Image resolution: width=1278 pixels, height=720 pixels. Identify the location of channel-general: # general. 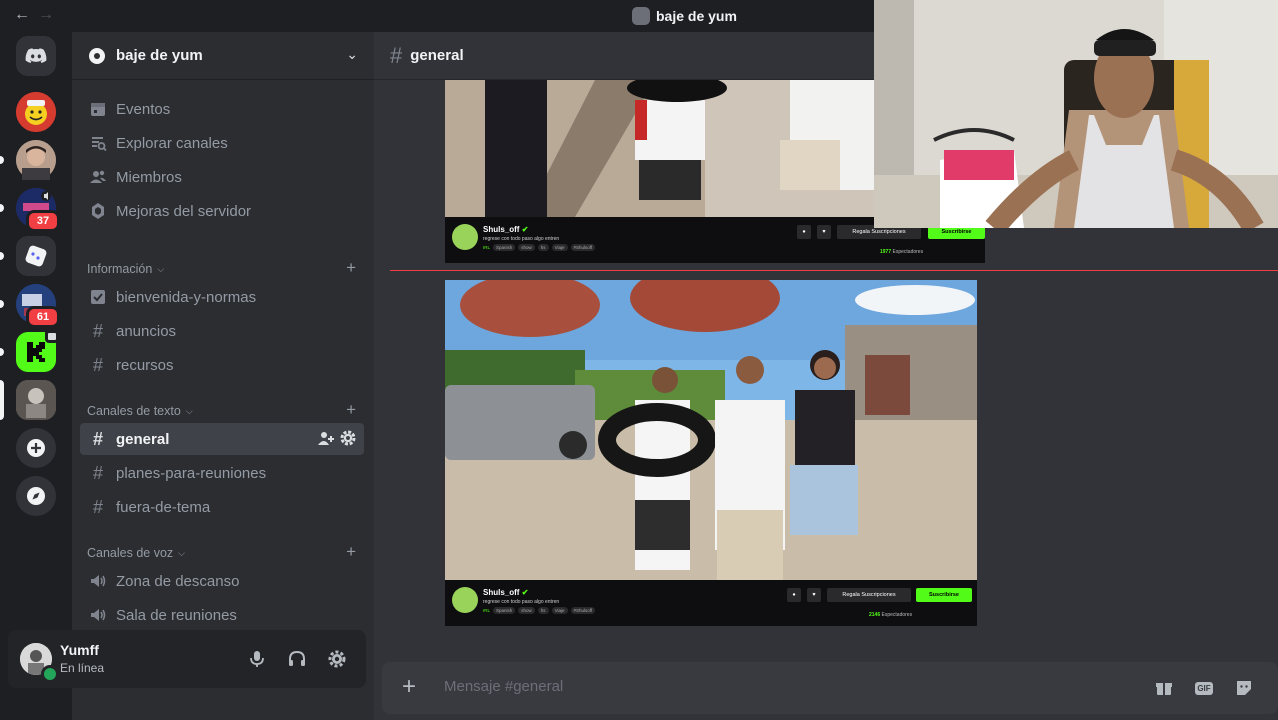
(222, 439).